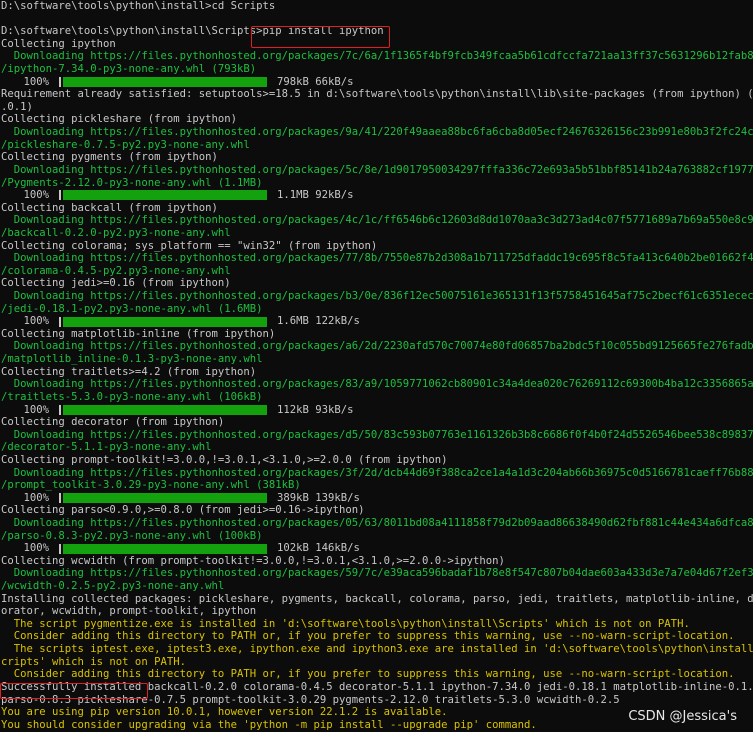  Describe the element at coordinates (116, 270) in the screenshot. I see `download-line: /colorama-0.4.5-py2.py3-none-any.whl` at that location.